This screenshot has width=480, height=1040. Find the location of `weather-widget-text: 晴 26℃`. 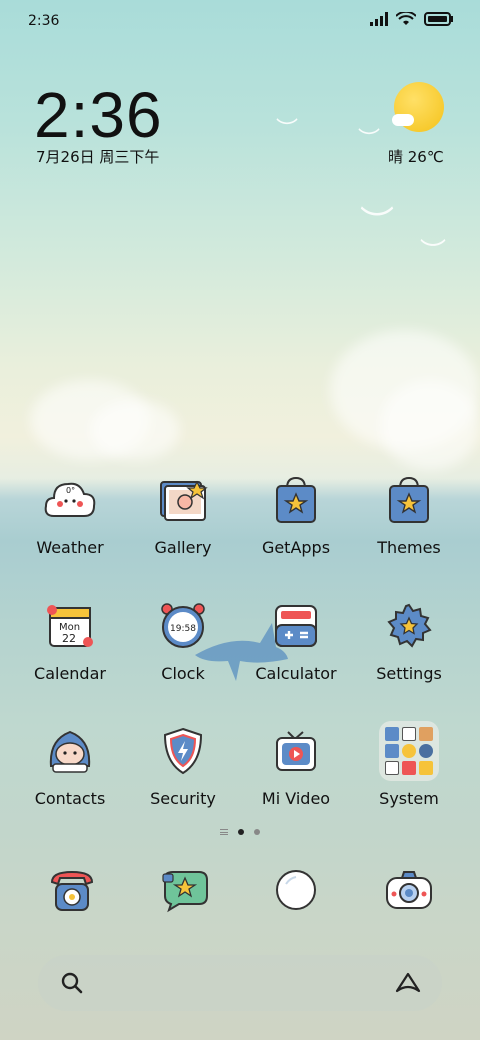

weather-widget-text: 晴 26℃ is located at coordinates (416, 157).